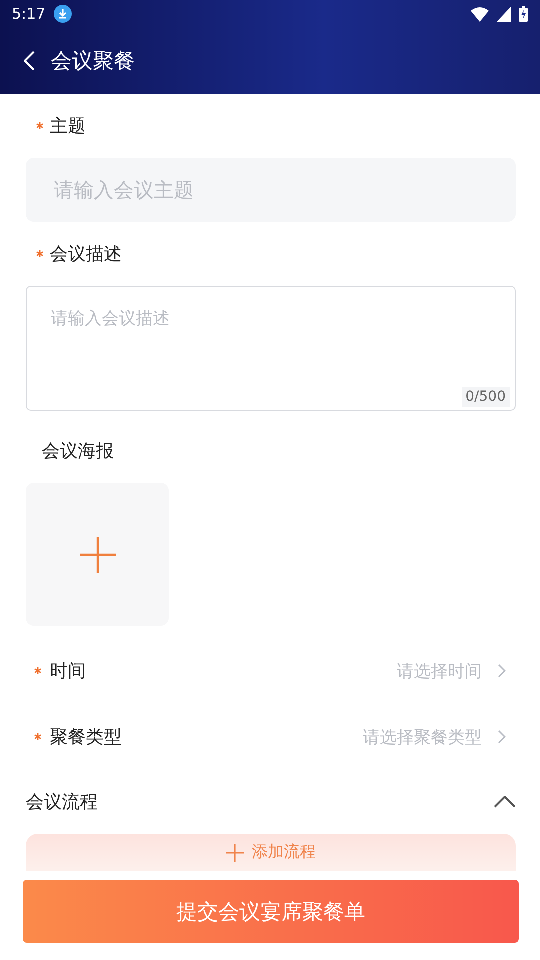  Describe the element at coordinates (62, 802) in the screenshot. I see `section-title: 会议流程` at that location.